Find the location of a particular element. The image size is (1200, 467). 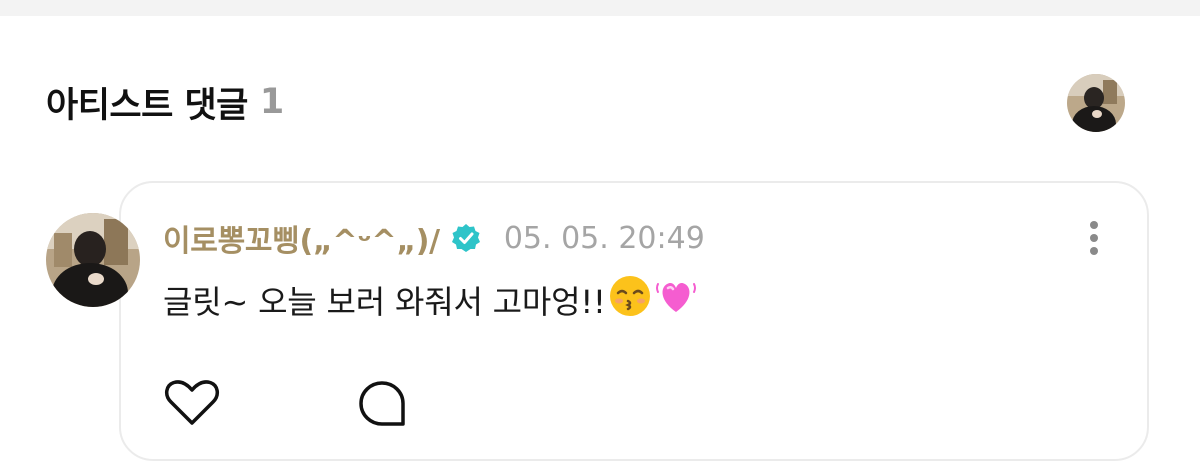

artist-comments-header: 아티스트 댓글 1 is located at coordinates (165, 102).